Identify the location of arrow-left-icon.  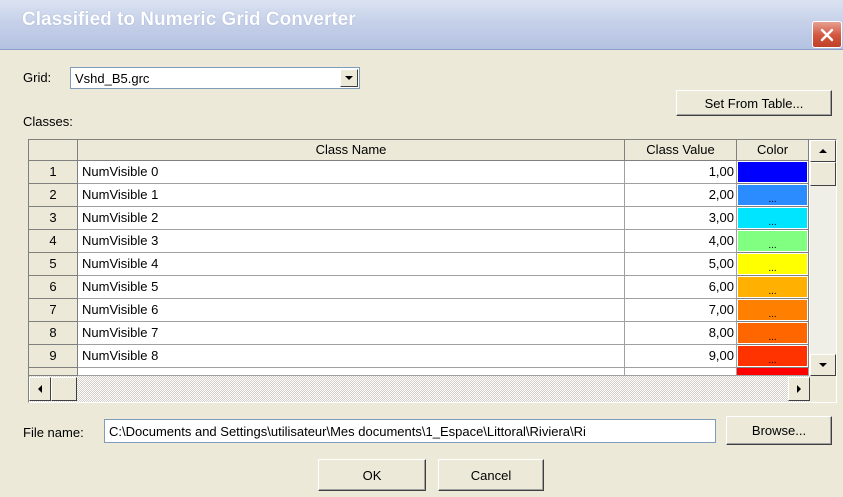
(40, 389).